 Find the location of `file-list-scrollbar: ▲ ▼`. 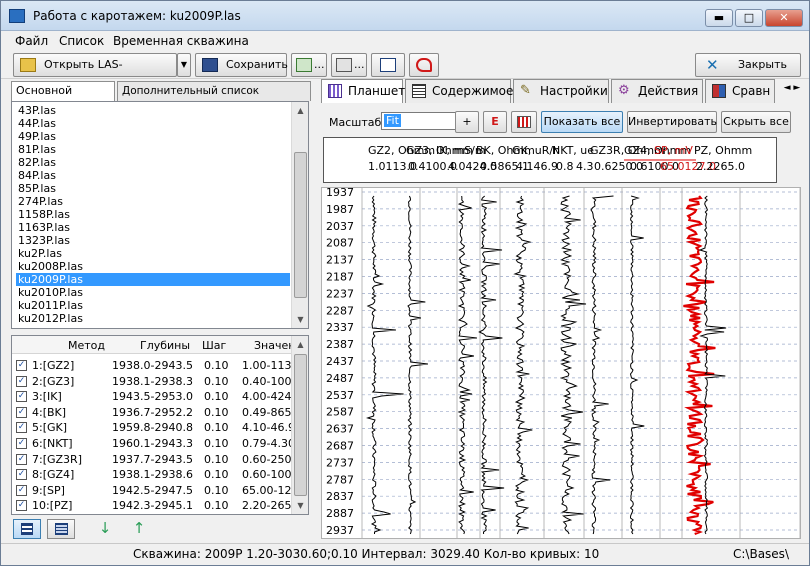

file-list-scrollbar: ▲ ▼ is located at coordinates (299, 215).